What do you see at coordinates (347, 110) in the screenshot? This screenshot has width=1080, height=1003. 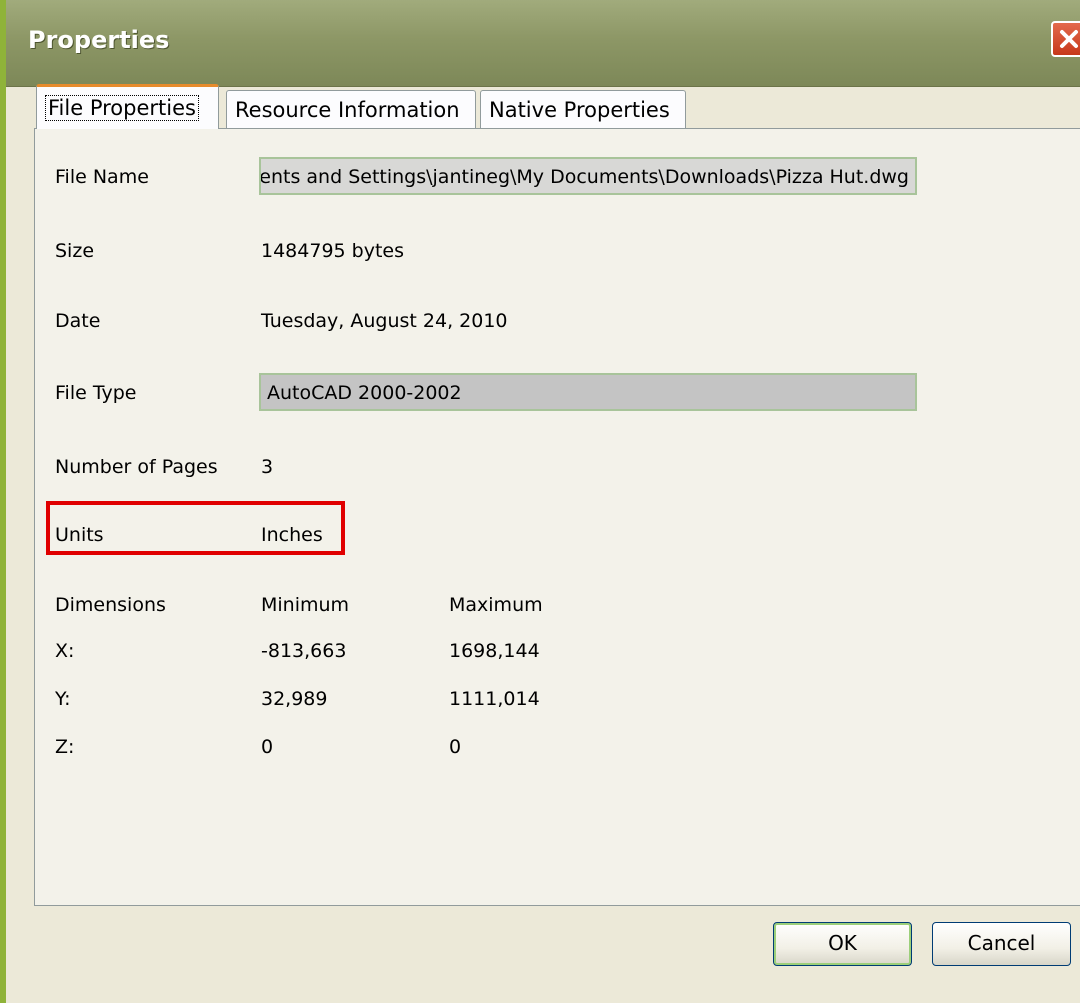 I see `tab-label: Resource Information` at bounding box center [347, 110].